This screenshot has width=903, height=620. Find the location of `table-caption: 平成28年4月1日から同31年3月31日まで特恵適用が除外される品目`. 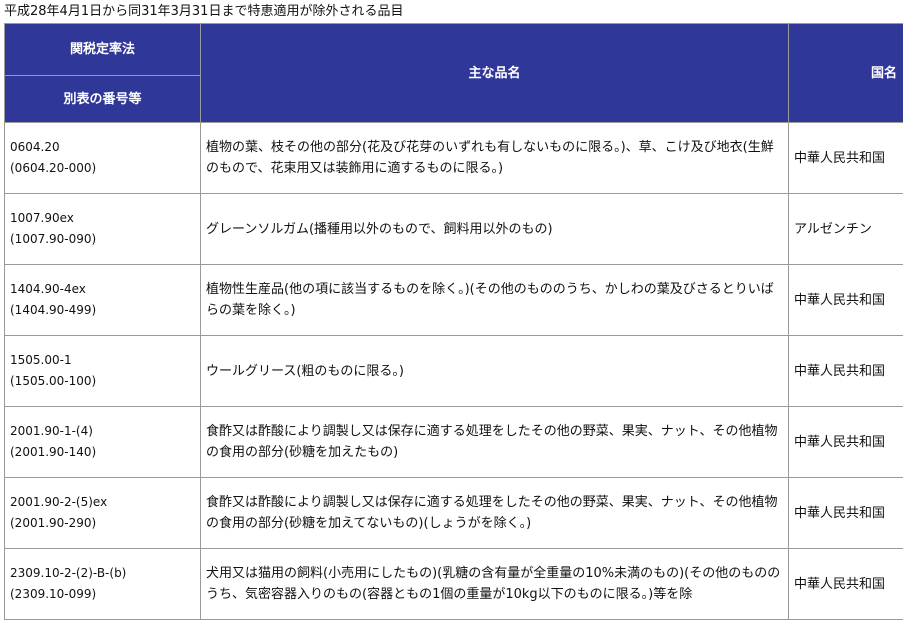

table-caption: 平成28年4月1日から同31年3月31日まで特恵適用が除外される品目 is located at coordinates (203, 12).